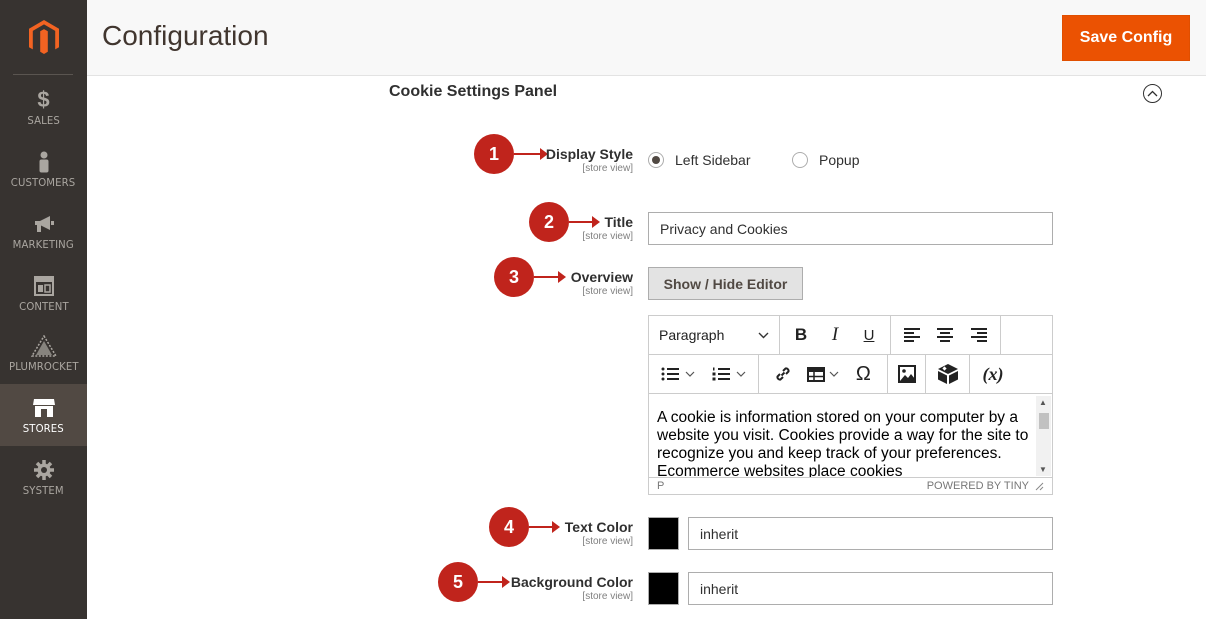 The image size is (1206, 619). I want to click on table-icon, so click(822, 374).